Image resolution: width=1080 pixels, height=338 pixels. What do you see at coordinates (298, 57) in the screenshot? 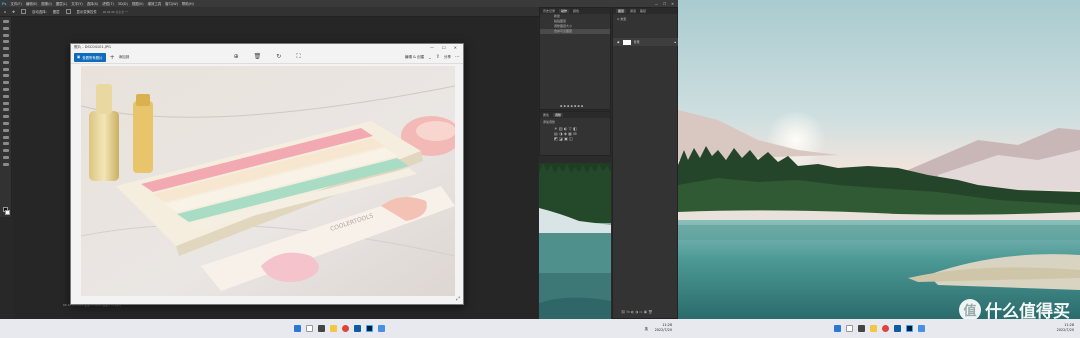
I see `crop-icon: ⛶` at bounding box center [298, 57].